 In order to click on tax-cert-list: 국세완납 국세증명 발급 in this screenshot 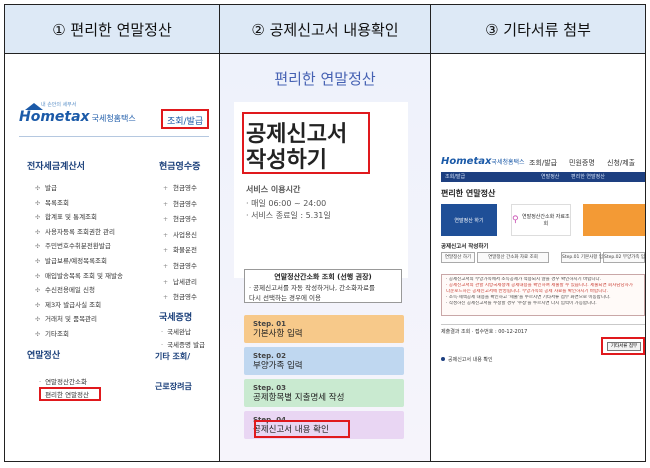, I will do `click(183, 339)`.